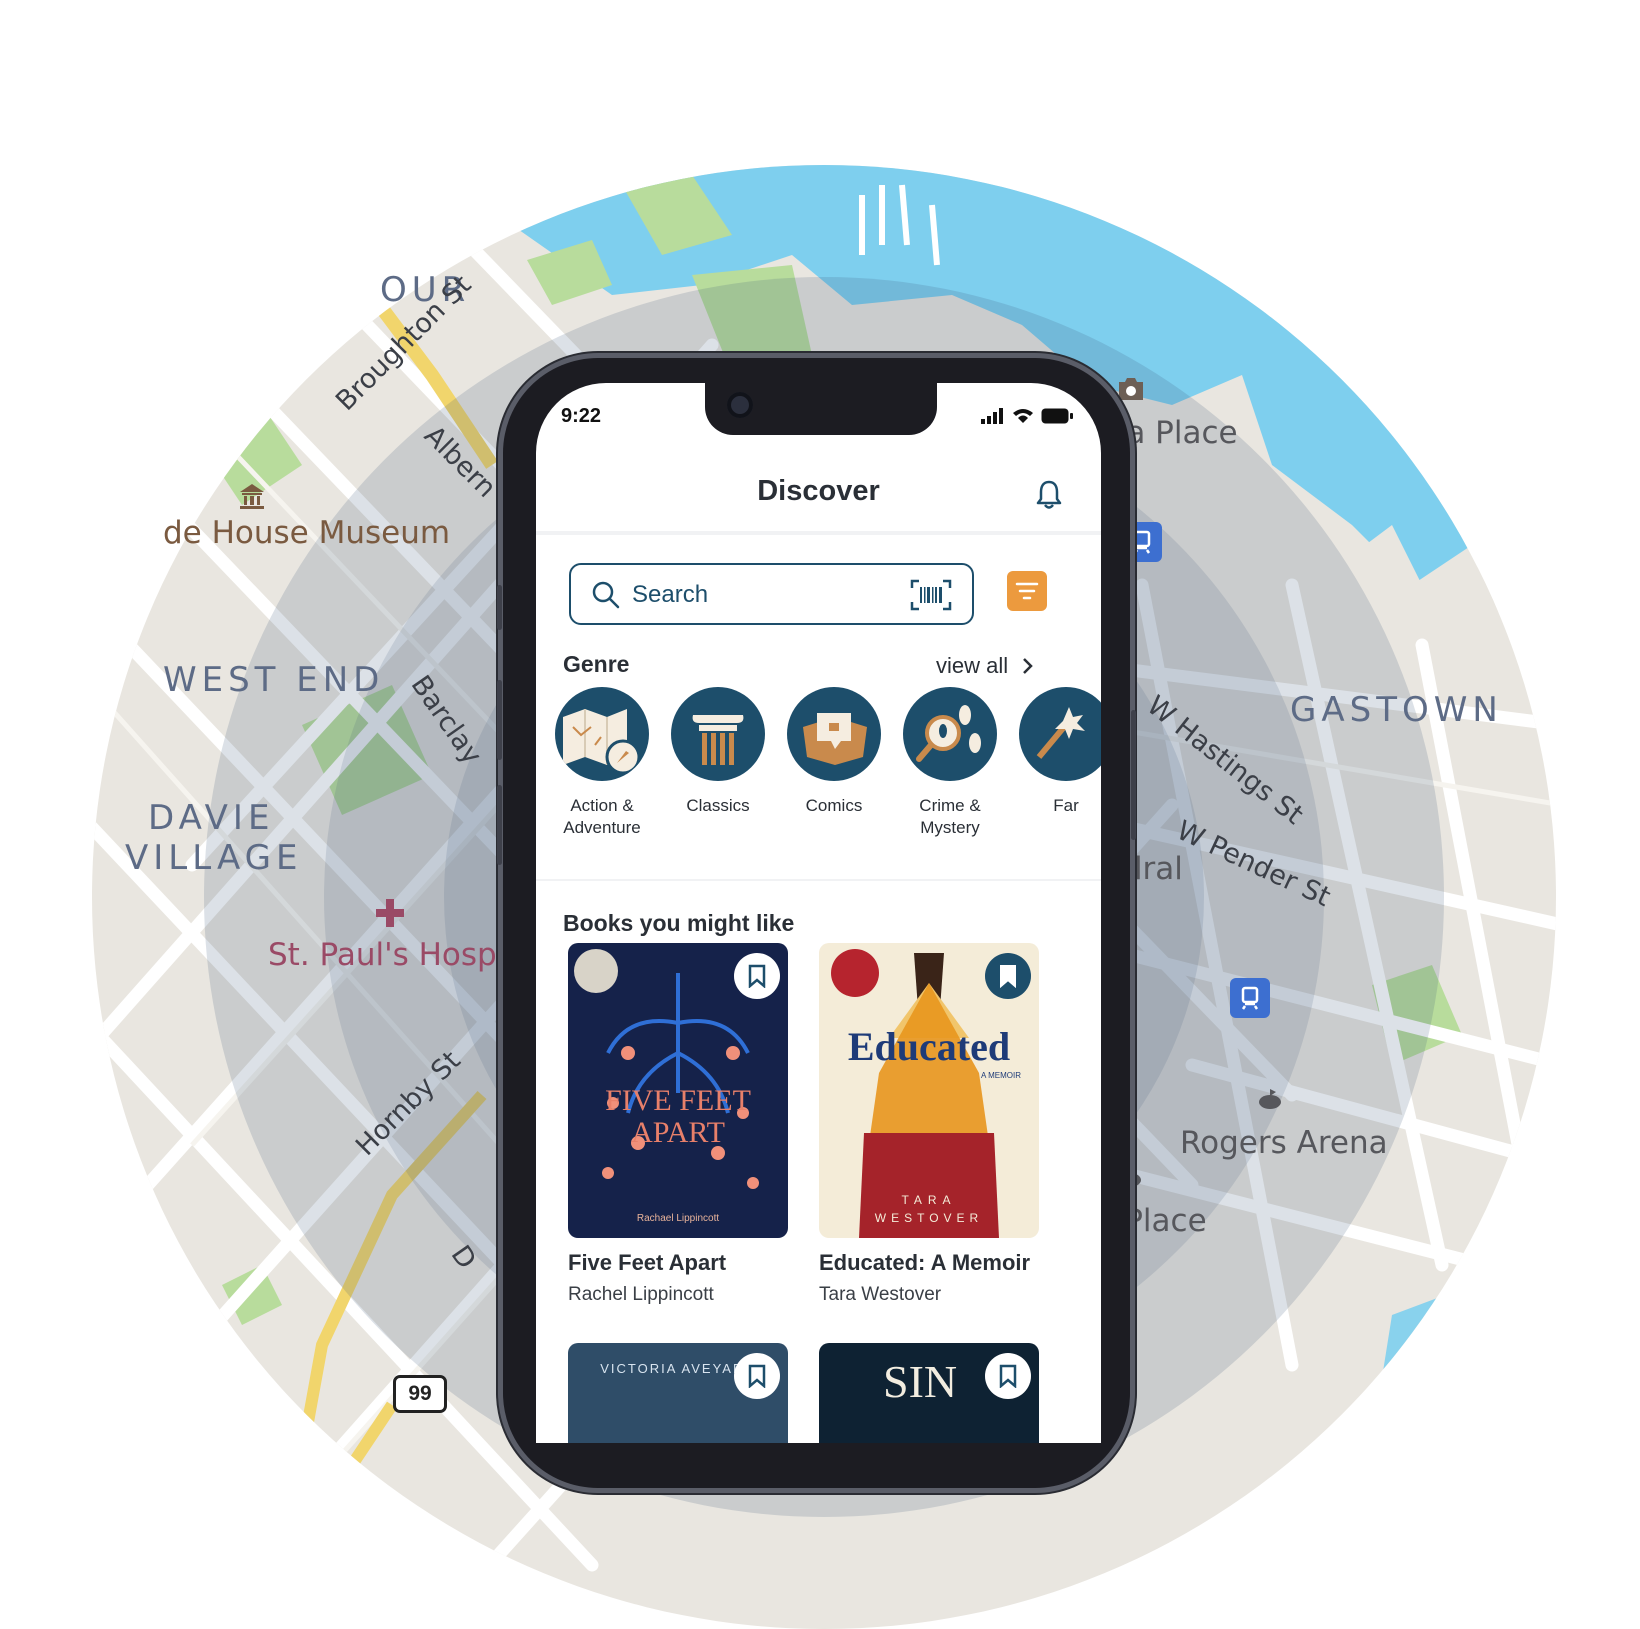 This screenshot has height=1629, width=1640. Describe the element at coordinates (602, 734) in the screenshot. I see `map-compass-icon` at that location.